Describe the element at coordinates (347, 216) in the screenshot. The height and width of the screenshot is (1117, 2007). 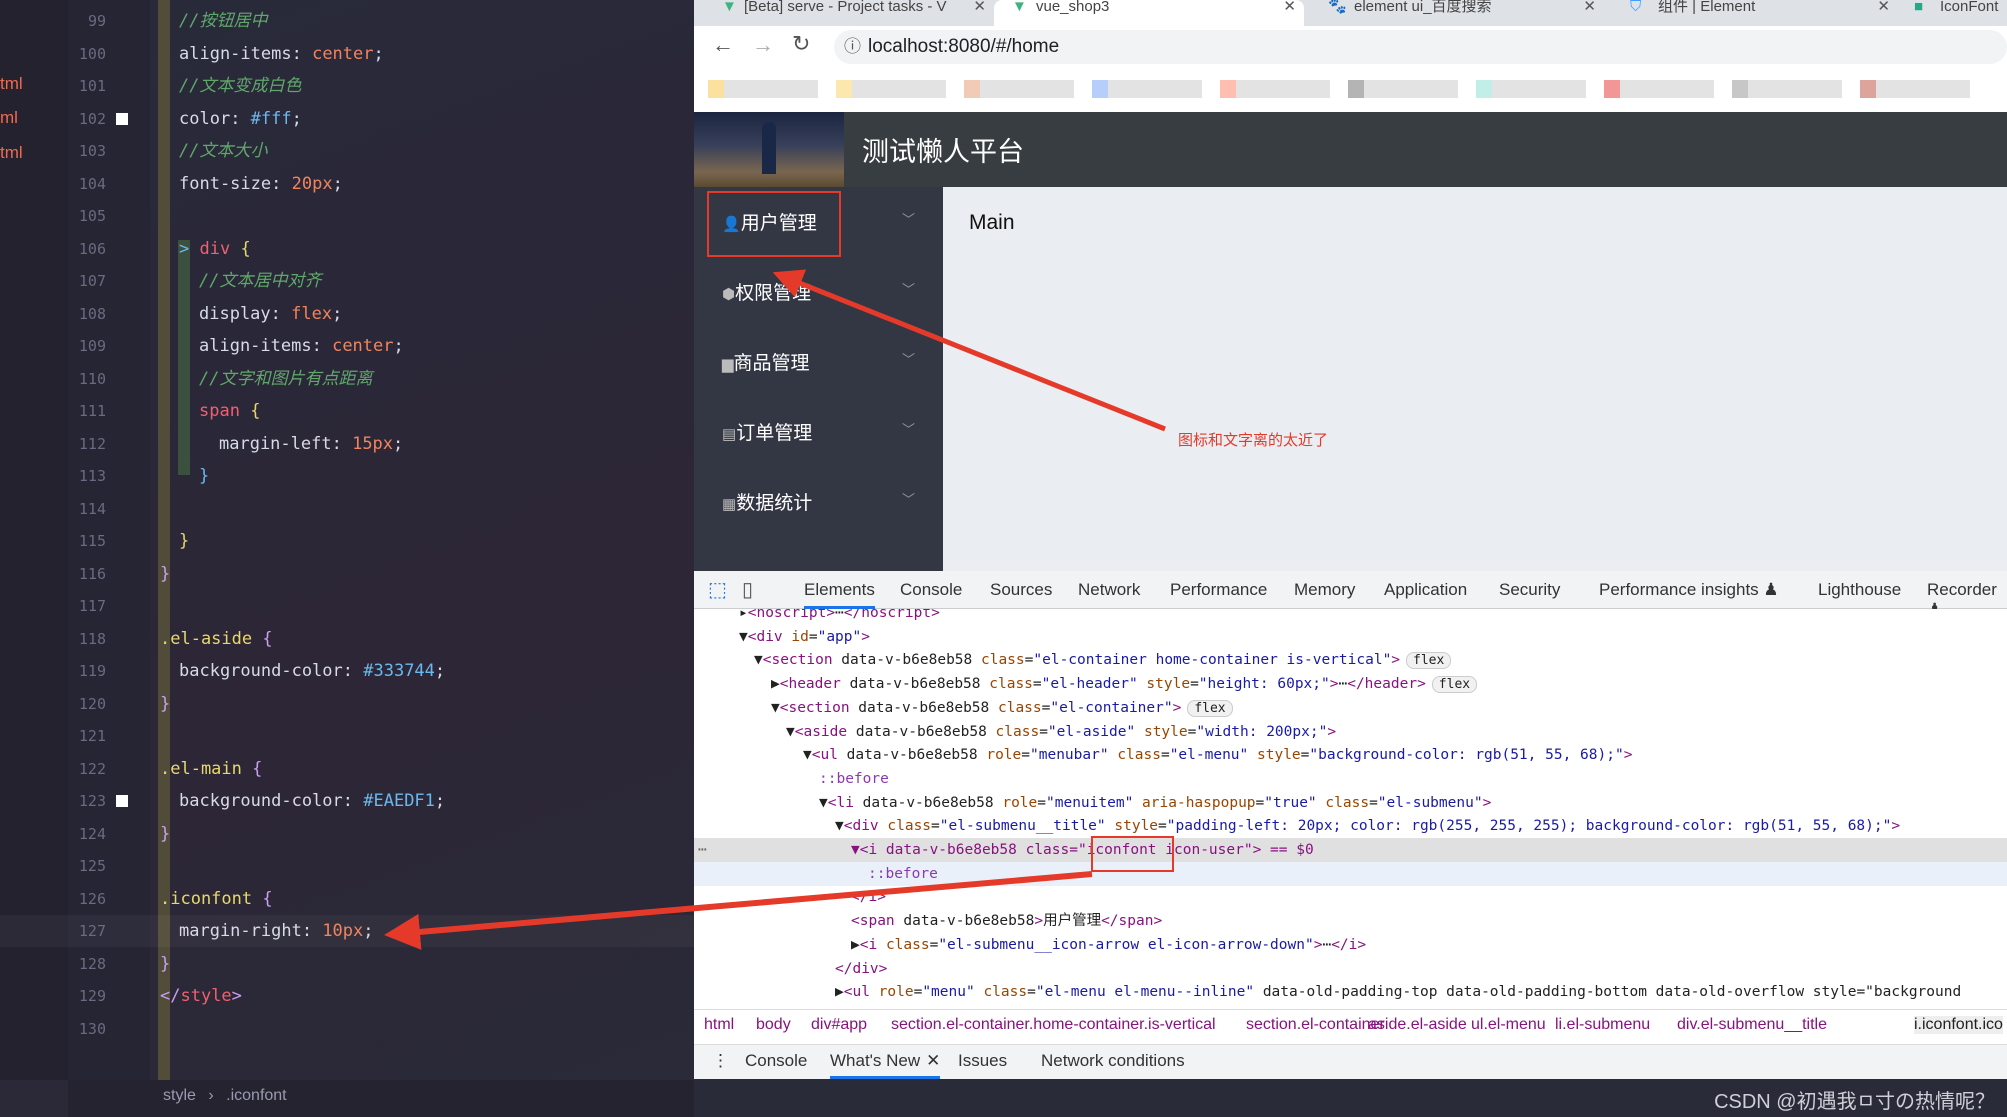
I see `code-line: 105` at that location.